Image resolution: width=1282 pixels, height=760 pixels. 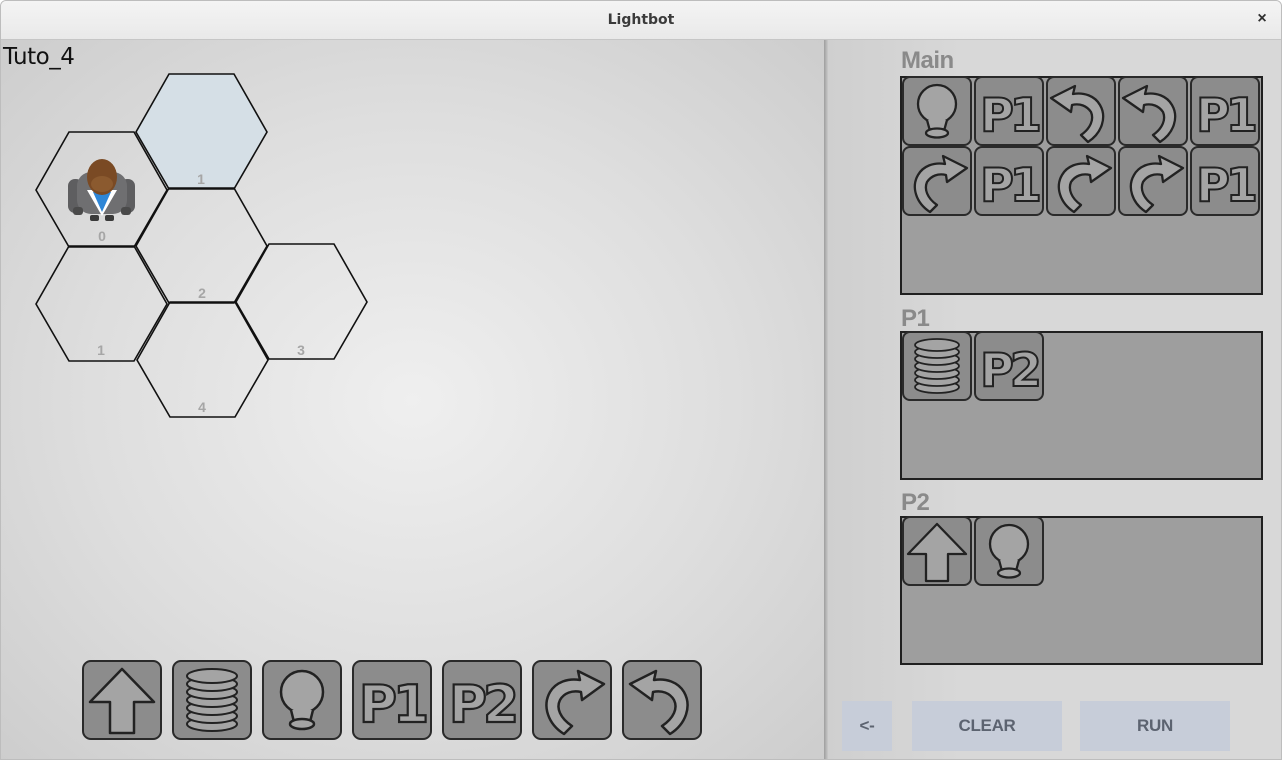 I want to click on toolbar-turn-right-button, so click(x=572, y=700).